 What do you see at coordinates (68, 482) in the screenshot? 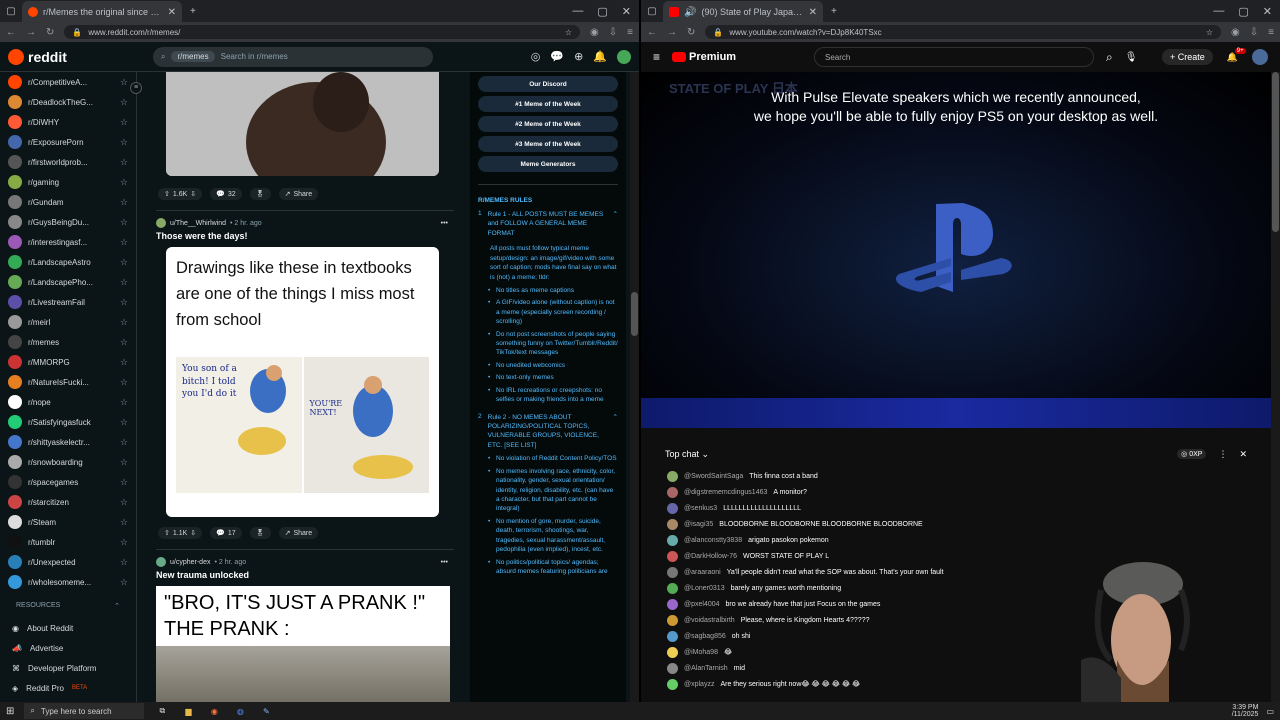
I see `sidebar-community-item: r/spacegames ☆` at bounding box center [68, 482].